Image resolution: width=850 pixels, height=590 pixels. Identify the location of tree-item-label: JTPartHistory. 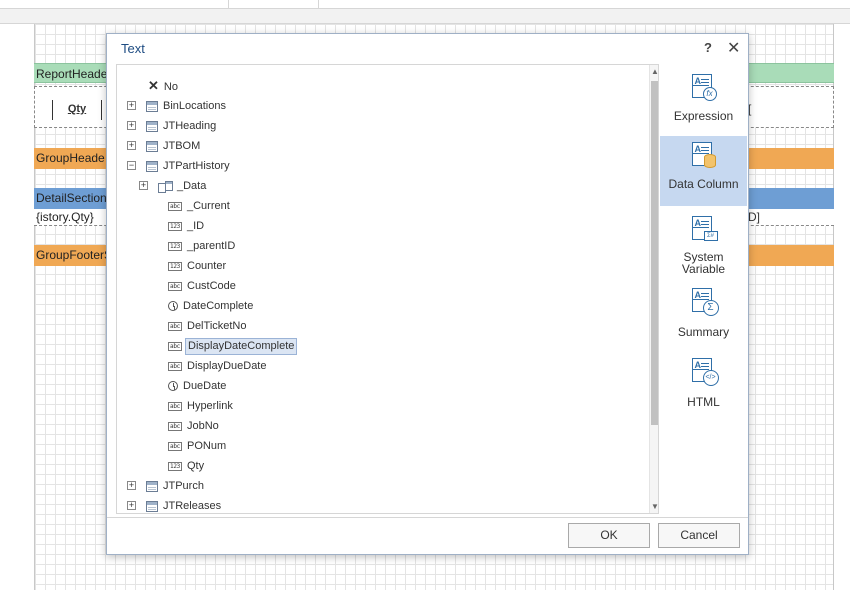
(196, 166).